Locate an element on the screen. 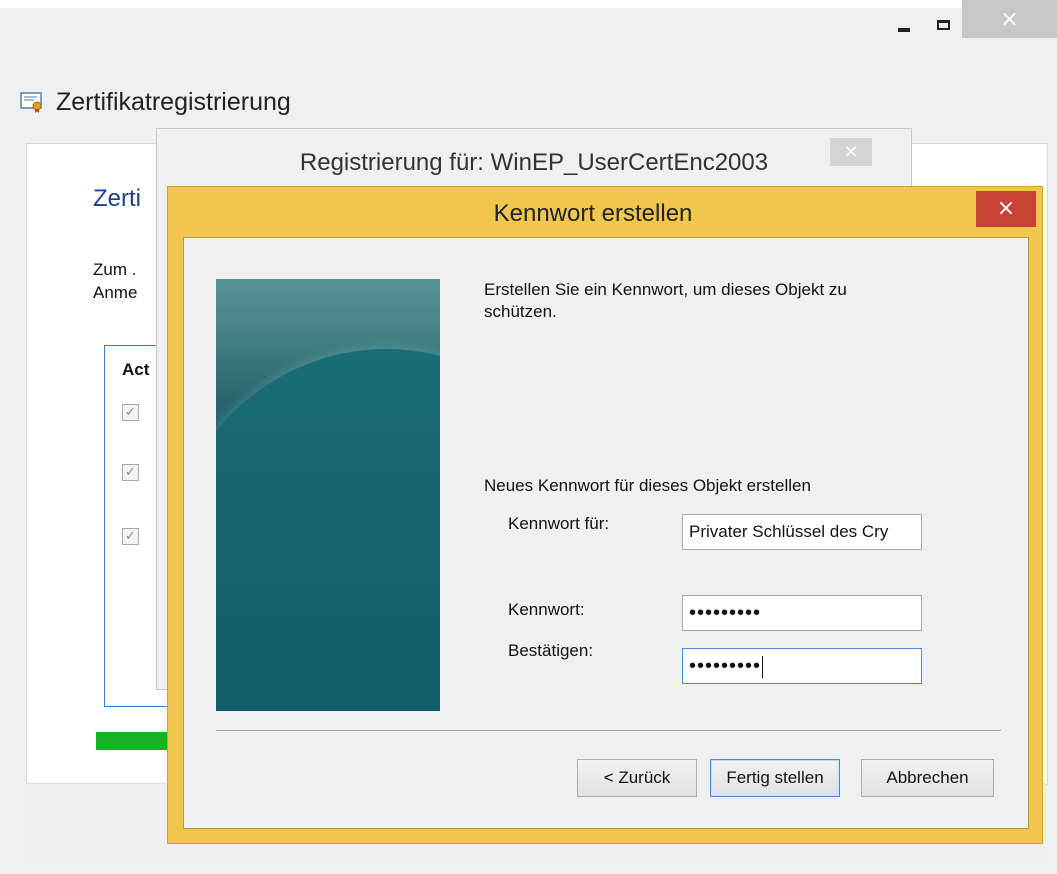 The width and height of the screenshot is (1057, 874). confirm-password-input: ••••••••• is located at coordinates (802, 666).